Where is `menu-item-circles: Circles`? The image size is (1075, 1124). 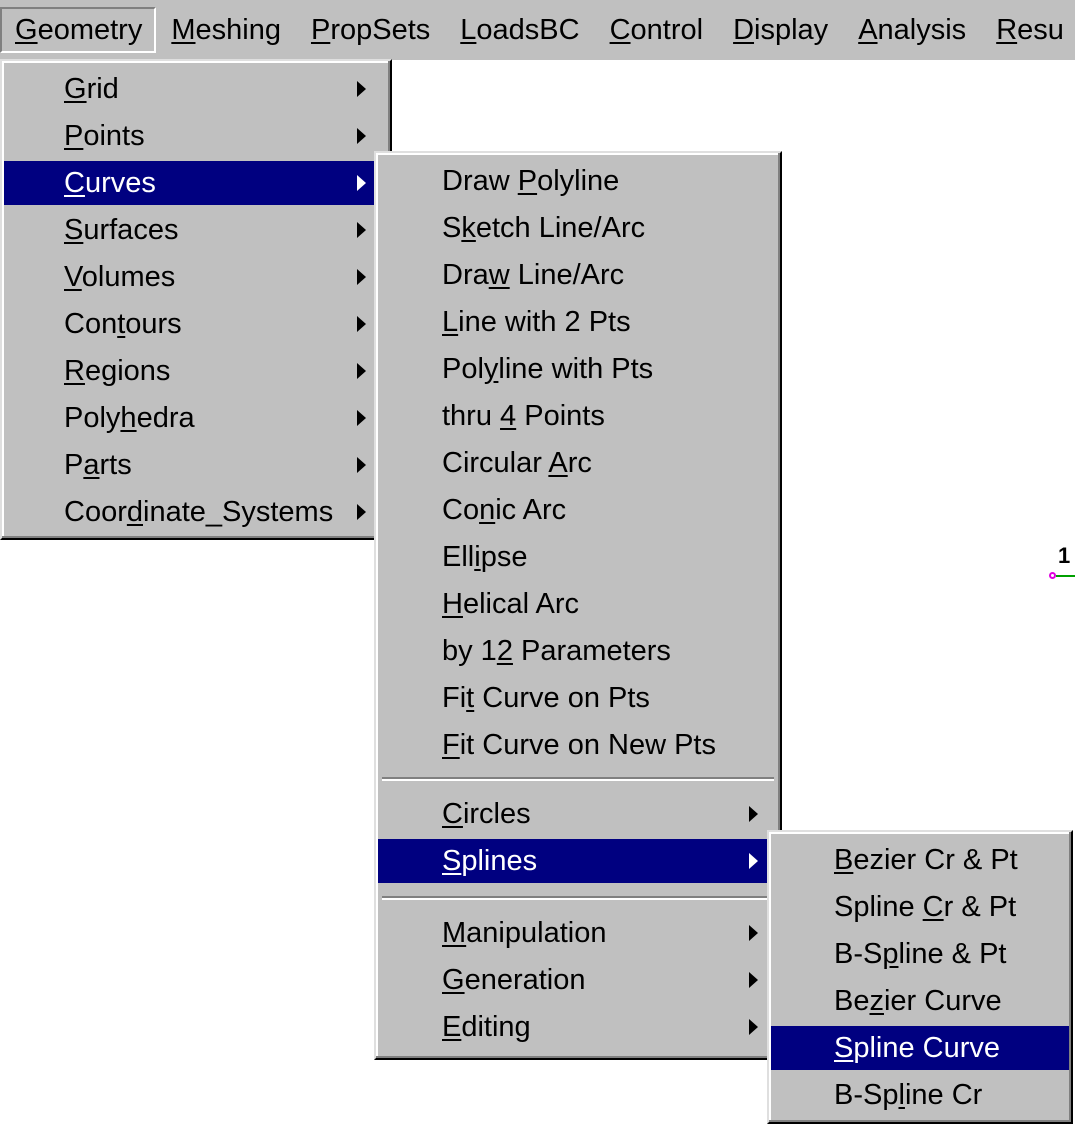
menu-item-circles: Circles is located at coordinates (578, 814).